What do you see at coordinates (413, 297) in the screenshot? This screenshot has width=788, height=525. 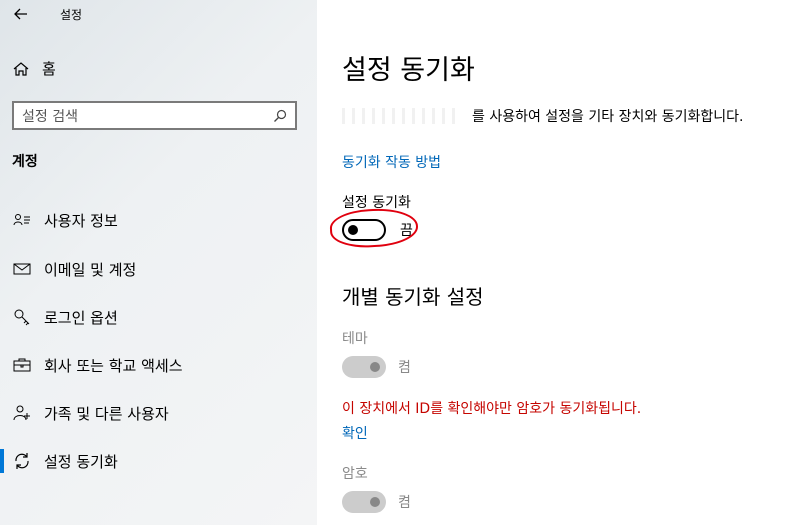 I see `individual-sync-heading: 개별 동기화 설정` at bounding box center [413, 297].